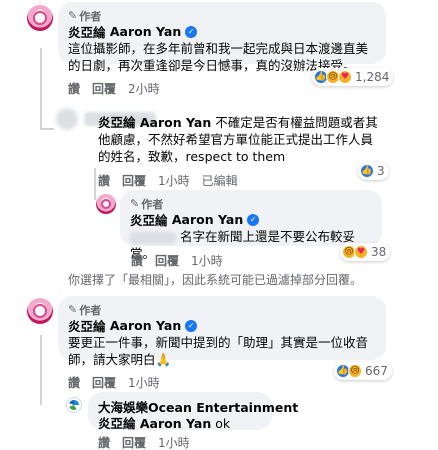  Describe the element at coordinates (163, 359) in the screenshot. I see `folded-hands-emoji: 🙏` at that location.